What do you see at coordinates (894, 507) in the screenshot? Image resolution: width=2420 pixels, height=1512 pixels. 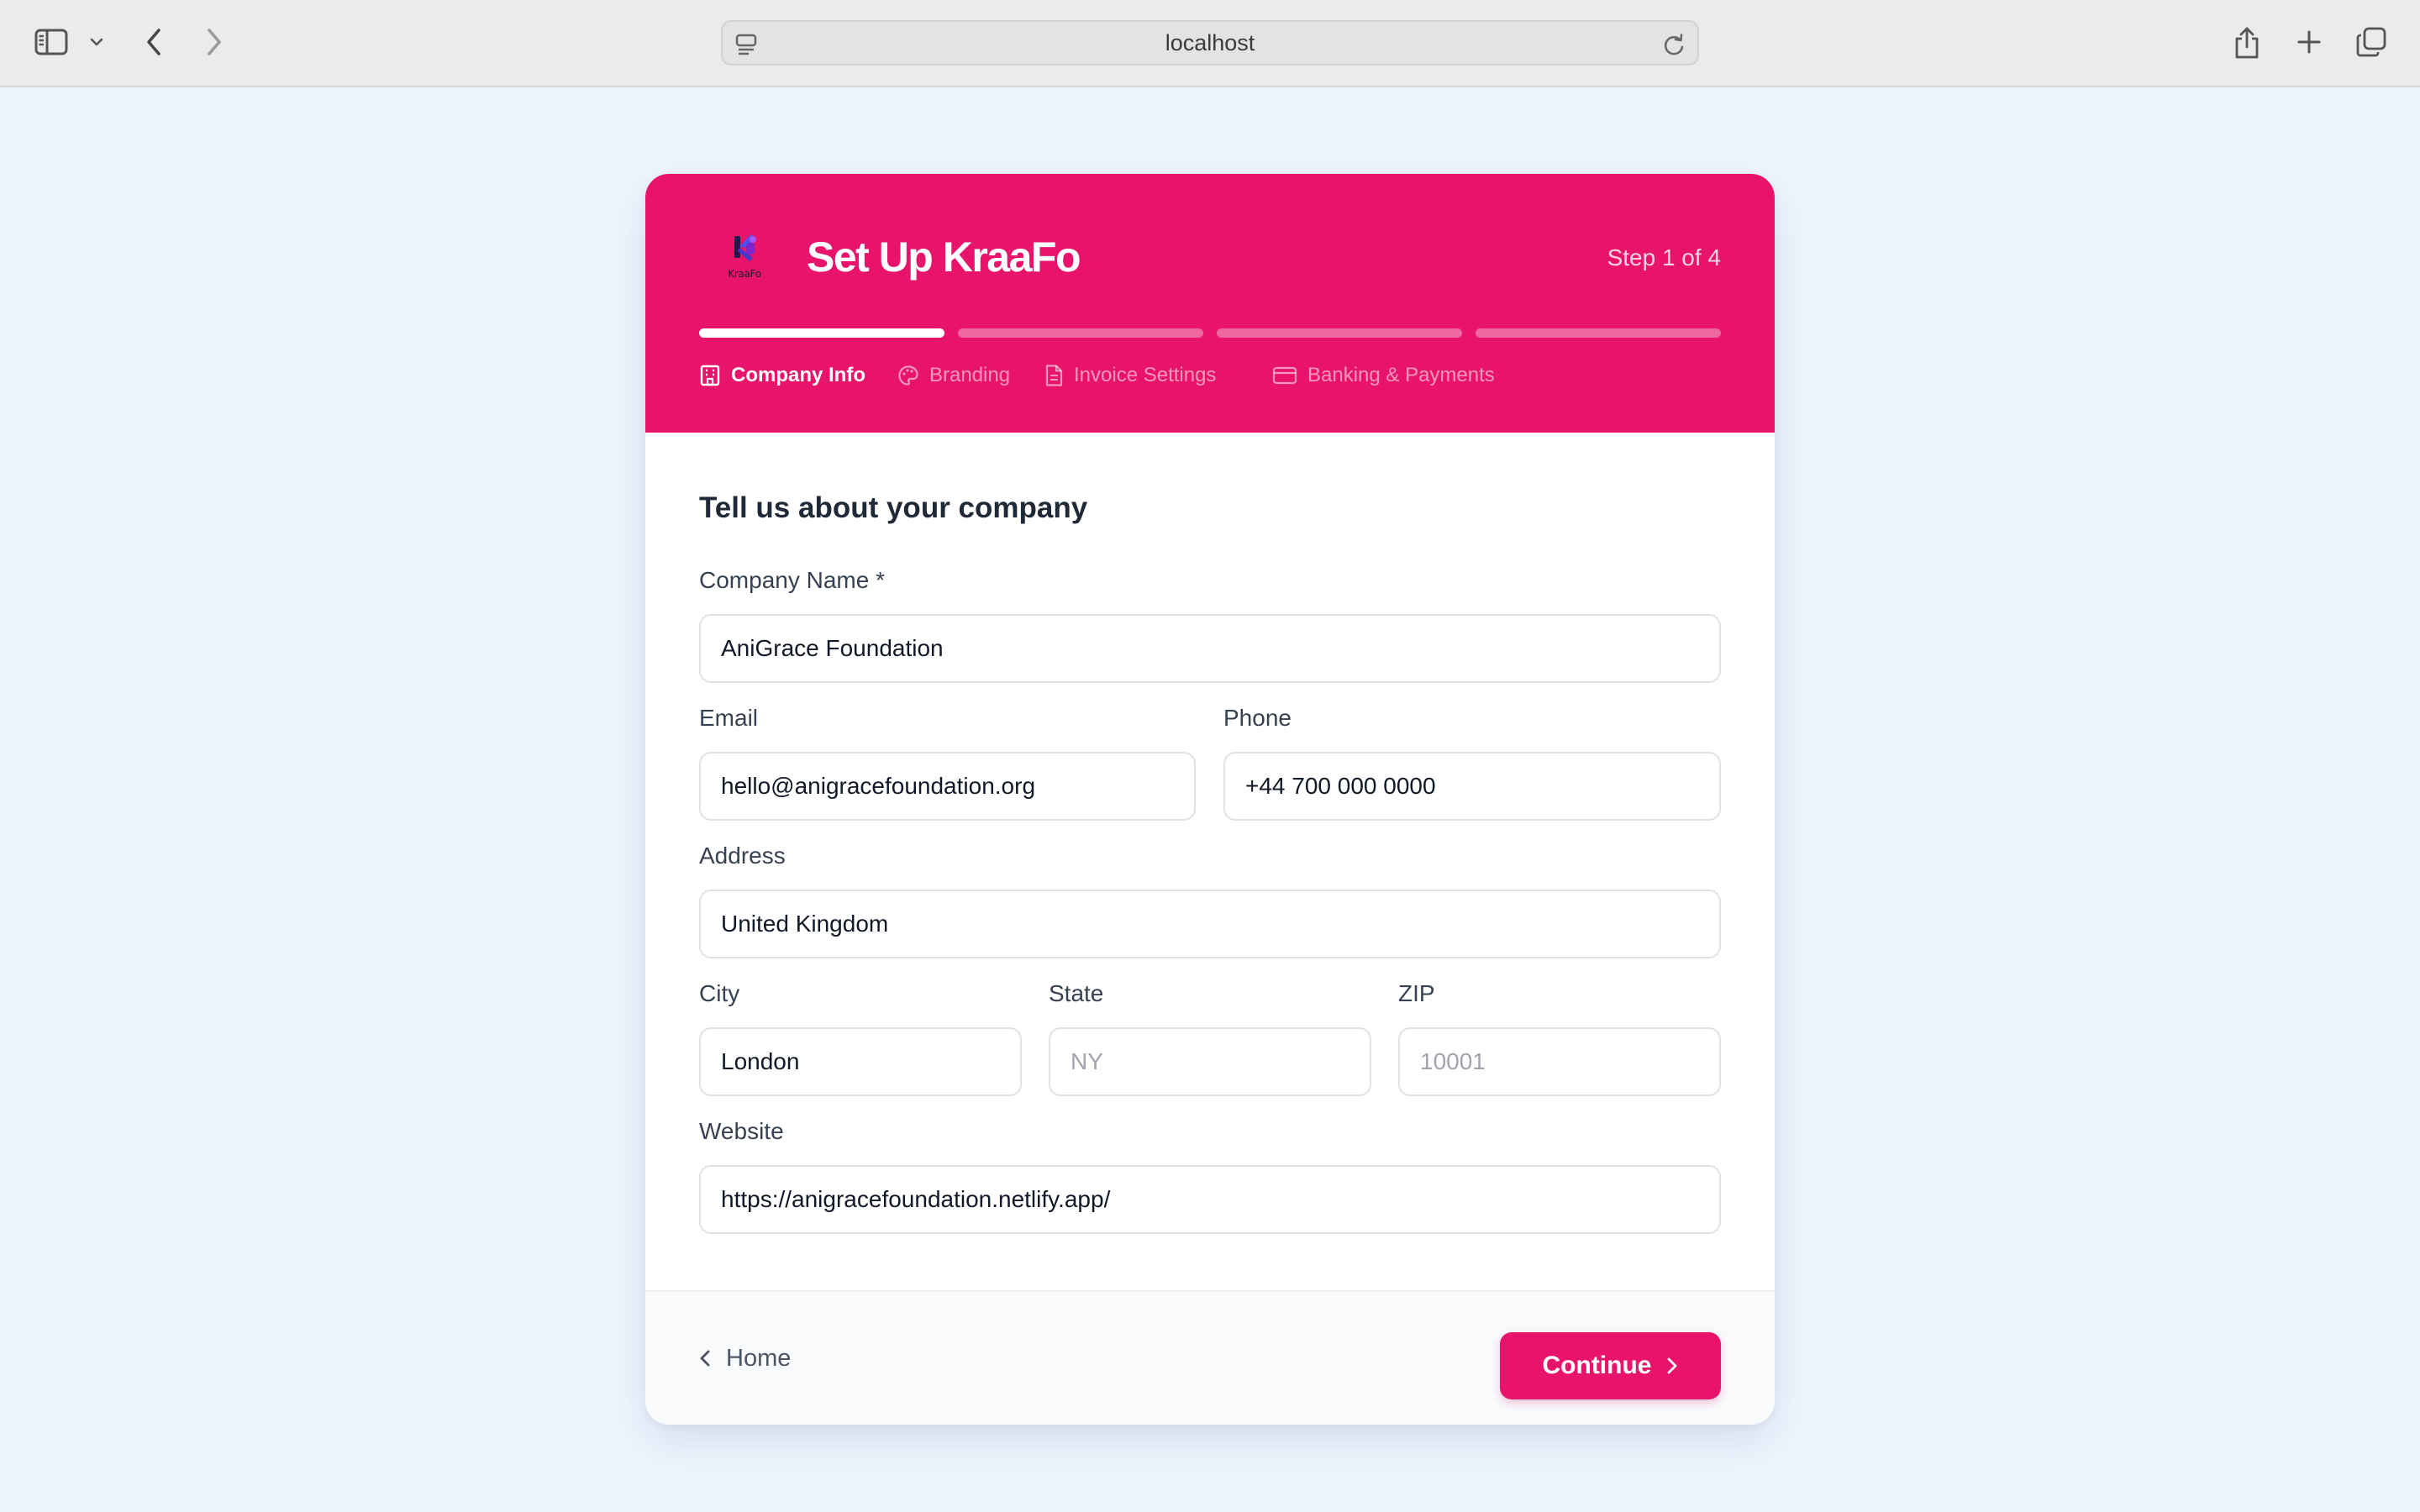 I see `form-title: Tell us about your company` at bounding box center [894, 507].